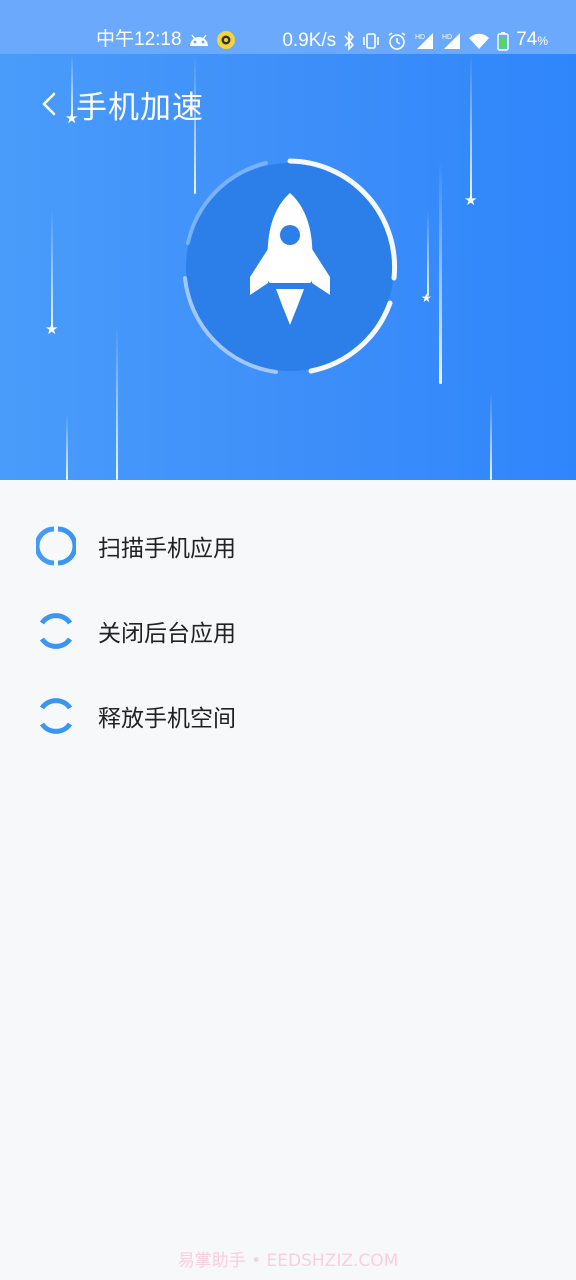 The width and height of the screenshot is (576, 1280). Describe the element at coordinates (349, 40) in the screenshot. I see `bluetooth-icon` at that location.